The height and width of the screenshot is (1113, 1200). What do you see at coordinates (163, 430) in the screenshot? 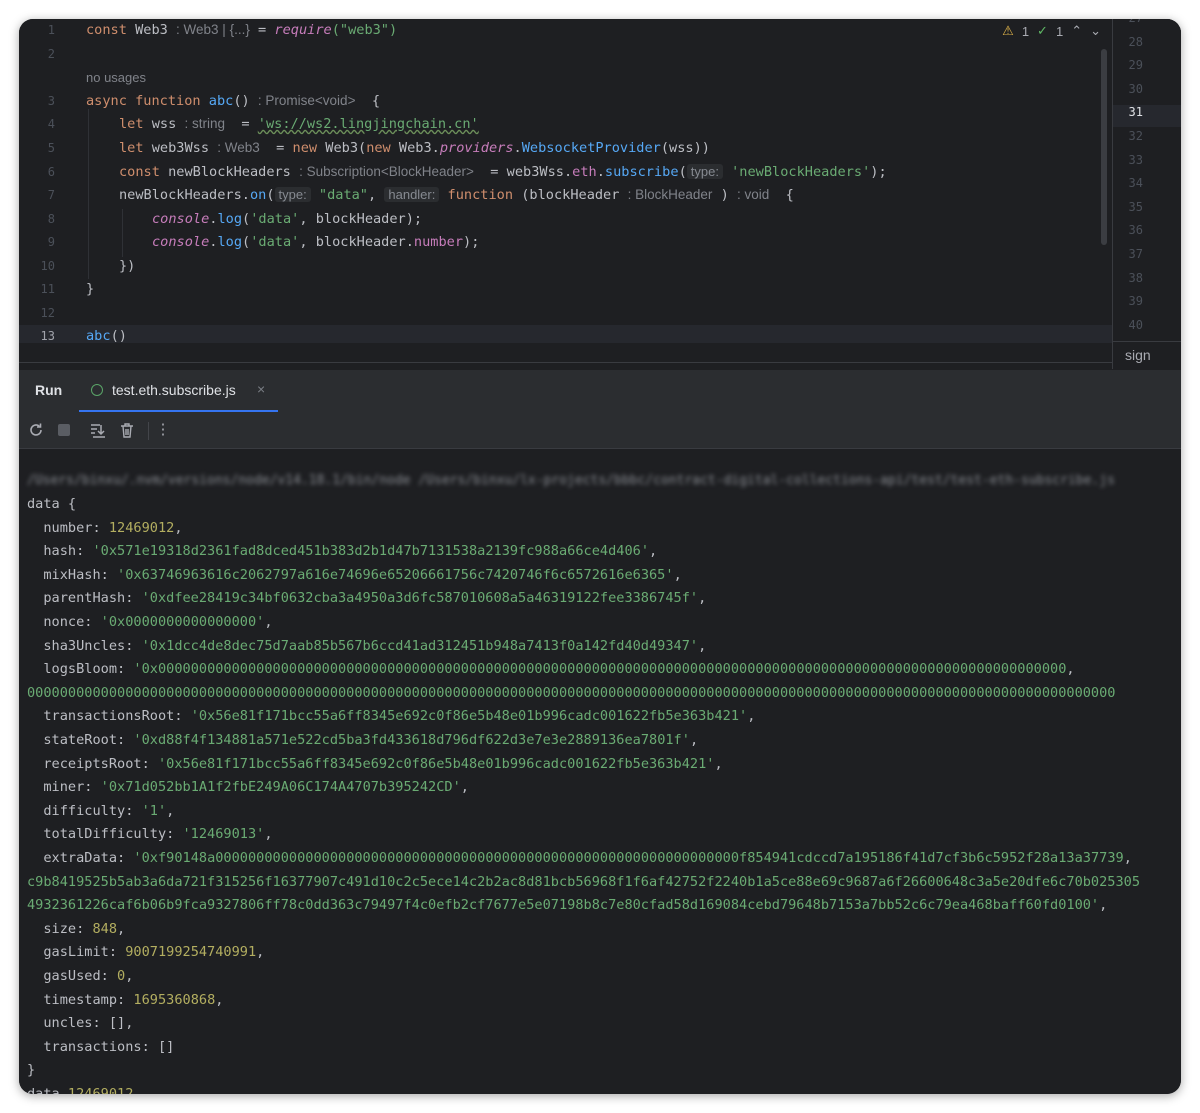
I see `more-icon: ⋮` at bounding box center [163, 430].